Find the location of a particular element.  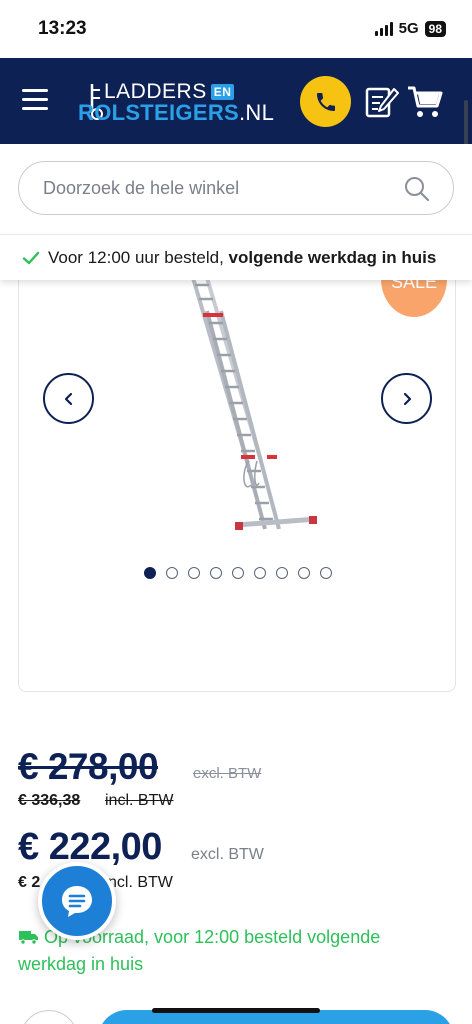

signal-icon is located at coordinates (383, 28).